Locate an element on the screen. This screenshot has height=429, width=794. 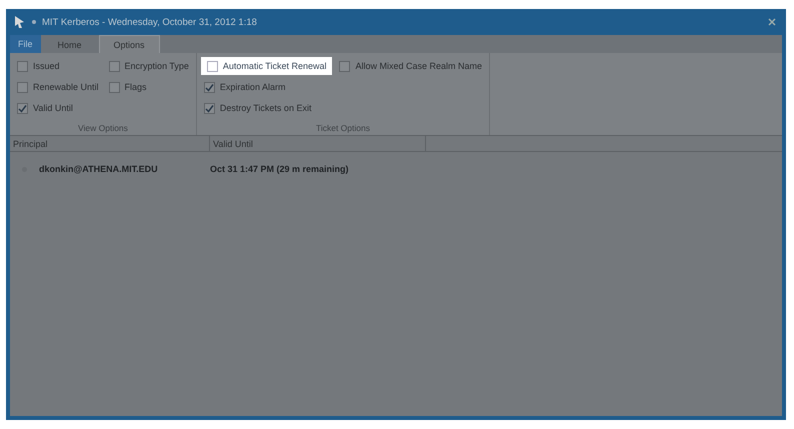
checkbox-option: Automatic Ticket Renewal is located at coordinates (266, 66).